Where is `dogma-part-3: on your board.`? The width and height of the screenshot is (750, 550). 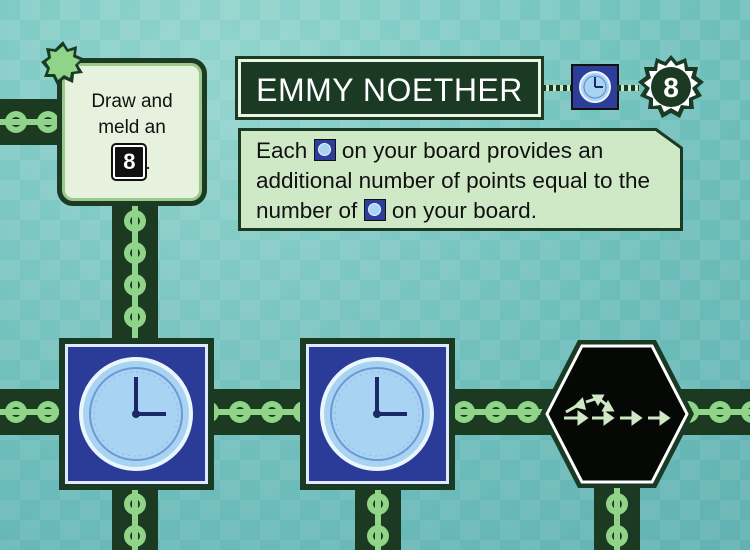 dogma-part-3: on your board. is located at coordinates (464, 210).